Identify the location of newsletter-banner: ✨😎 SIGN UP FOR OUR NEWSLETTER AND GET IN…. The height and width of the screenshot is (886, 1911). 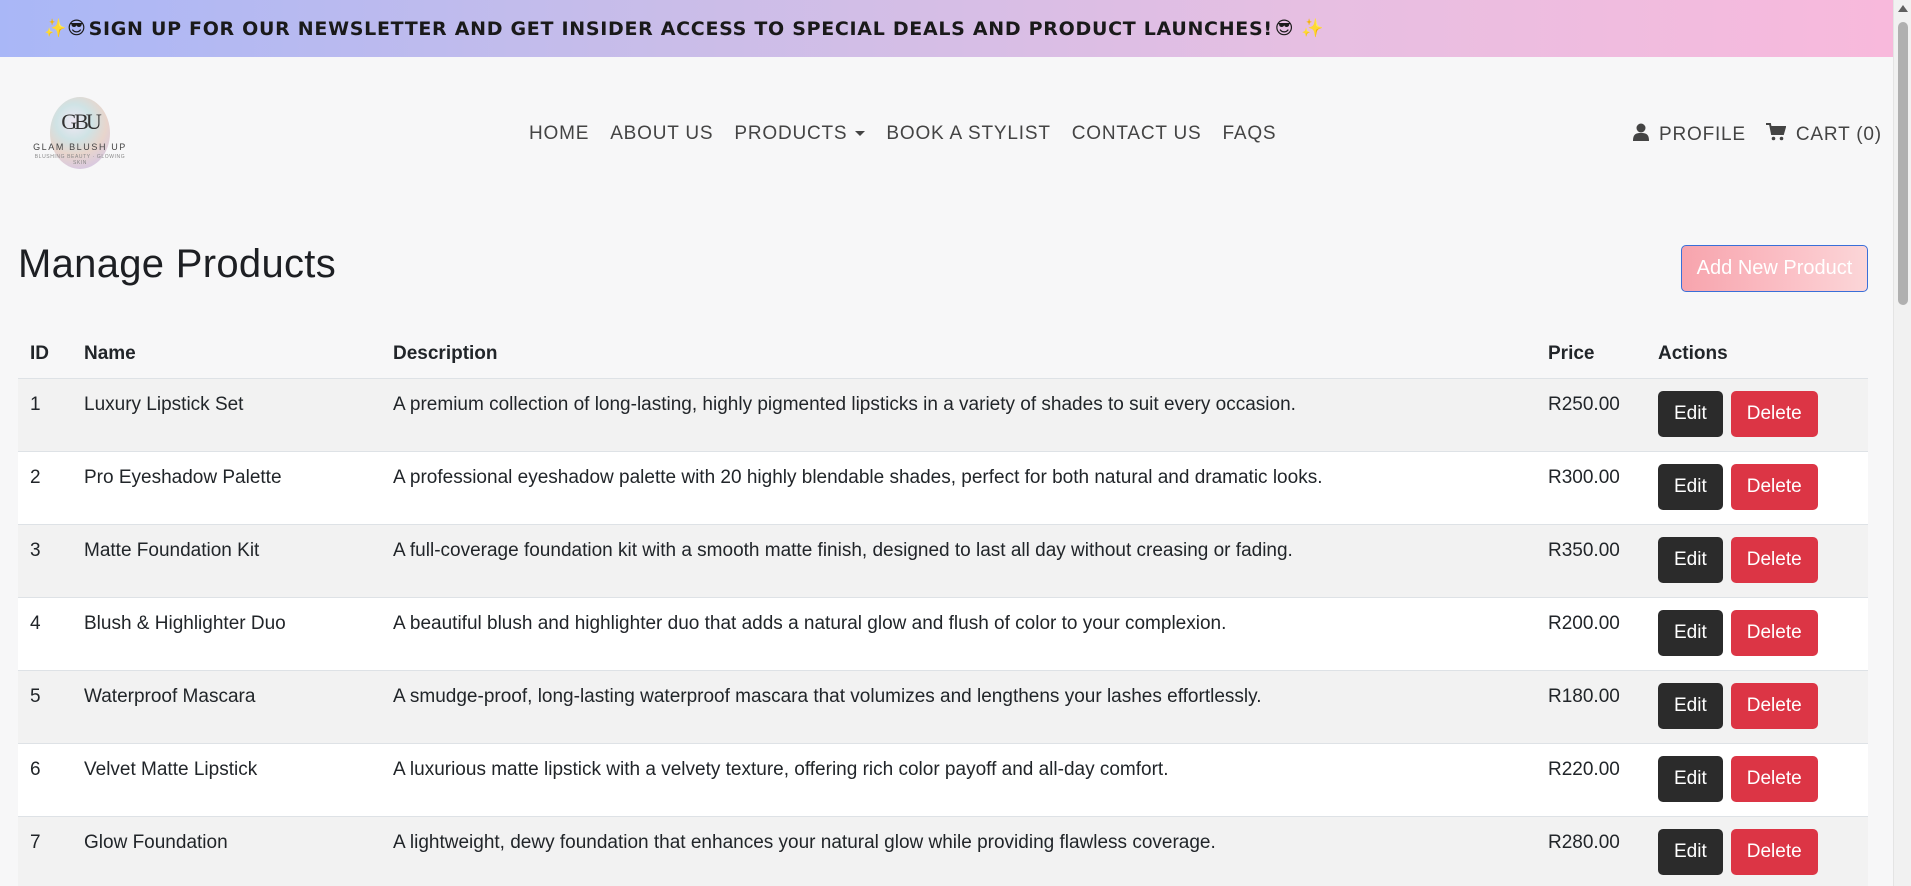
(946, 28).